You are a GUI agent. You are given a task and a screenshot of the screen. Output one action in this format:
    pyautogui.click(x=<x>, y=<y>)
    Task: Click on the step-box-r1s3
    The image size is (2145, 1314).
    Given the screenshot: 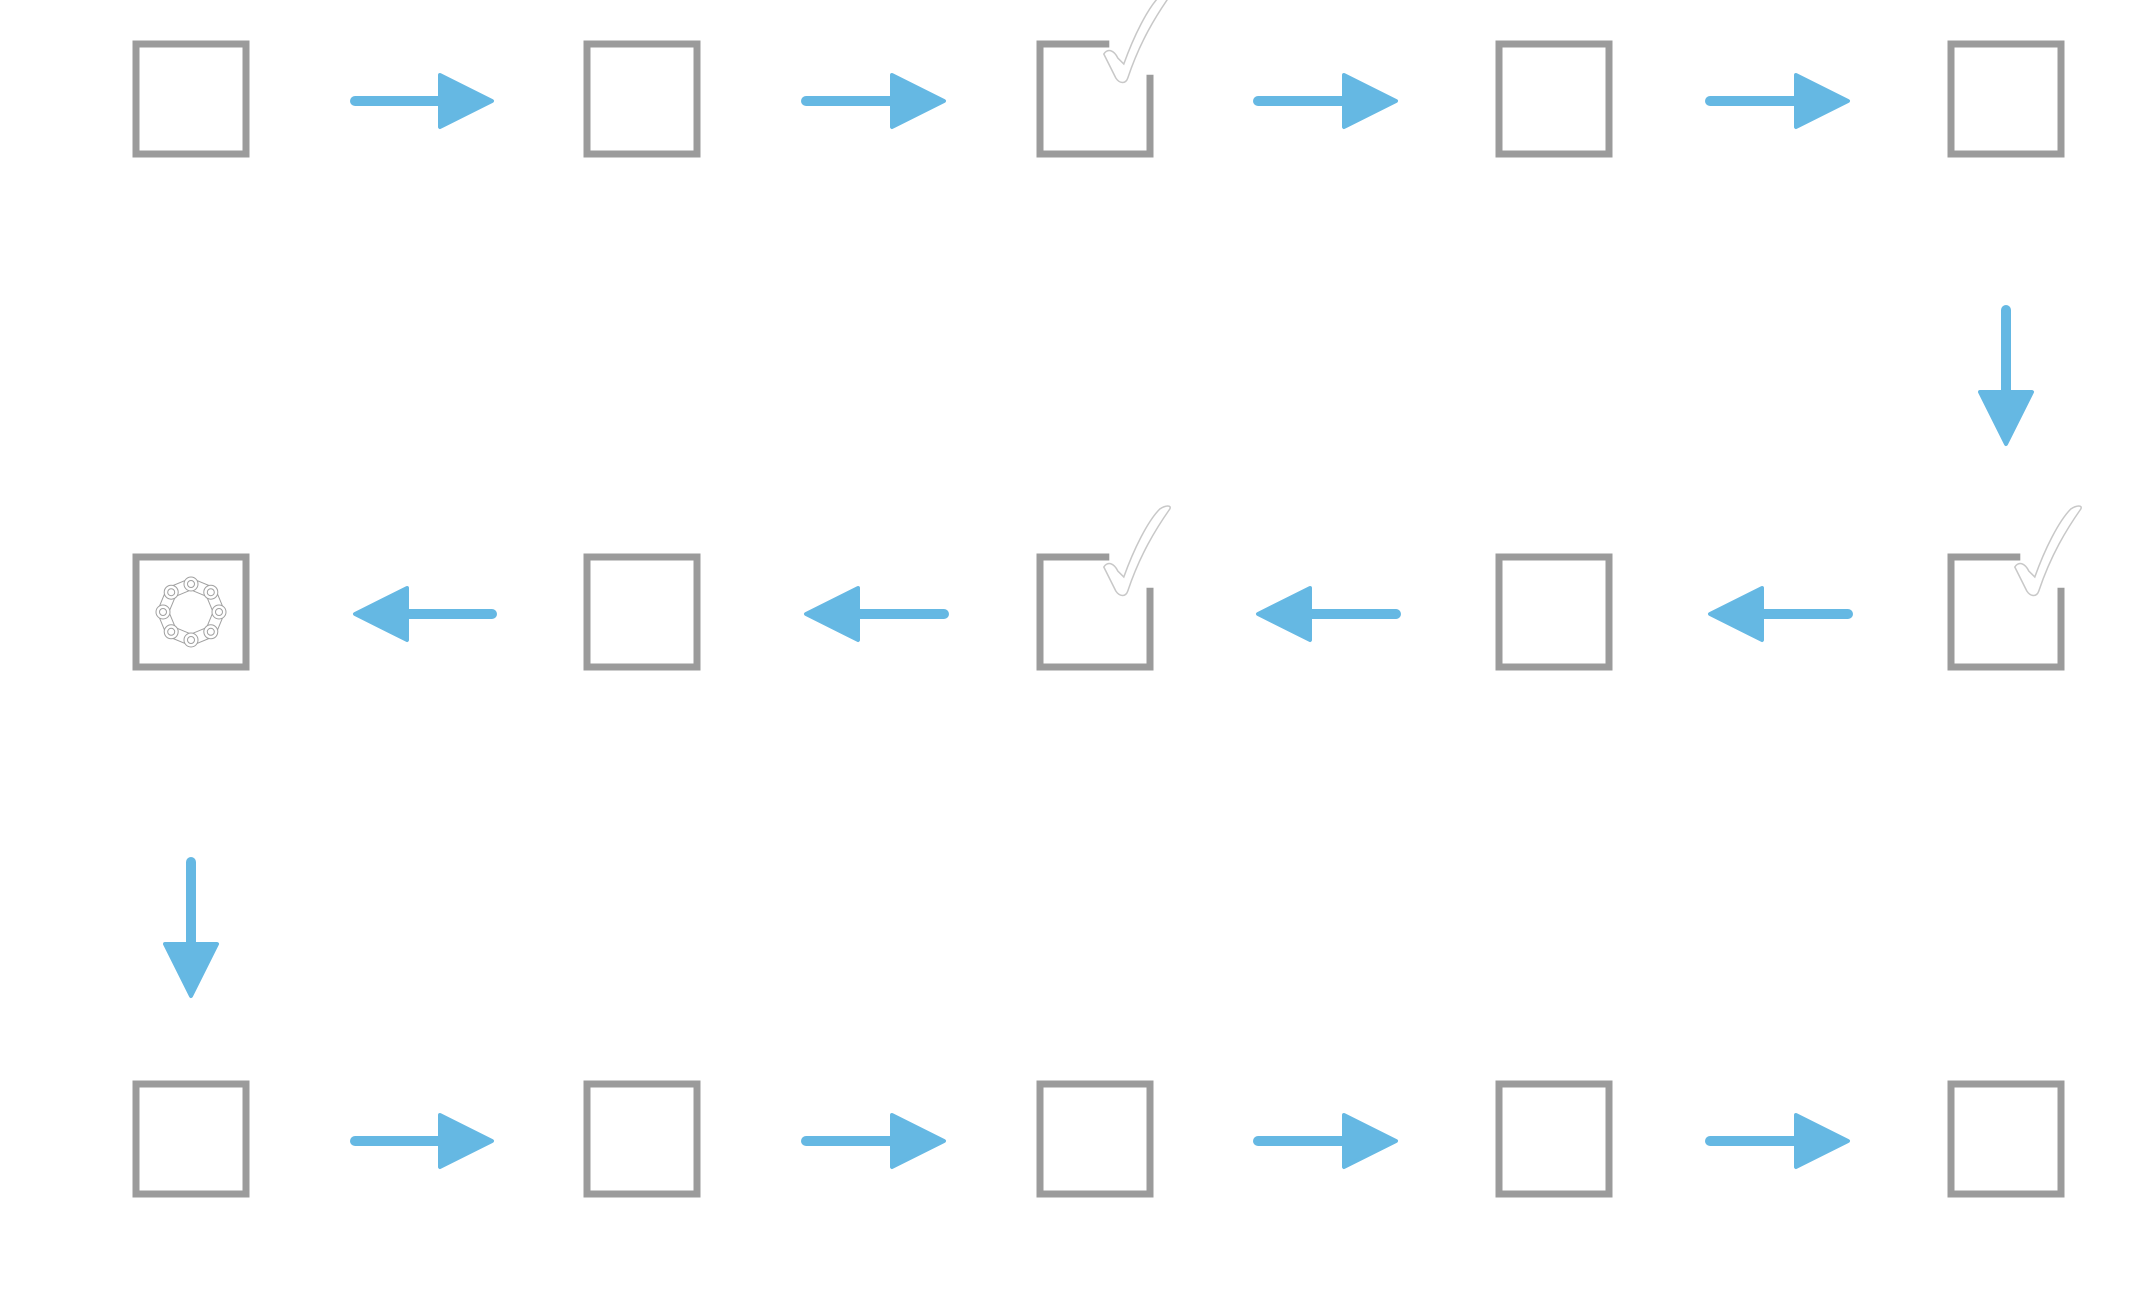 What is the action you would take?
    pyautogui.click(x=1102, y=79)
    